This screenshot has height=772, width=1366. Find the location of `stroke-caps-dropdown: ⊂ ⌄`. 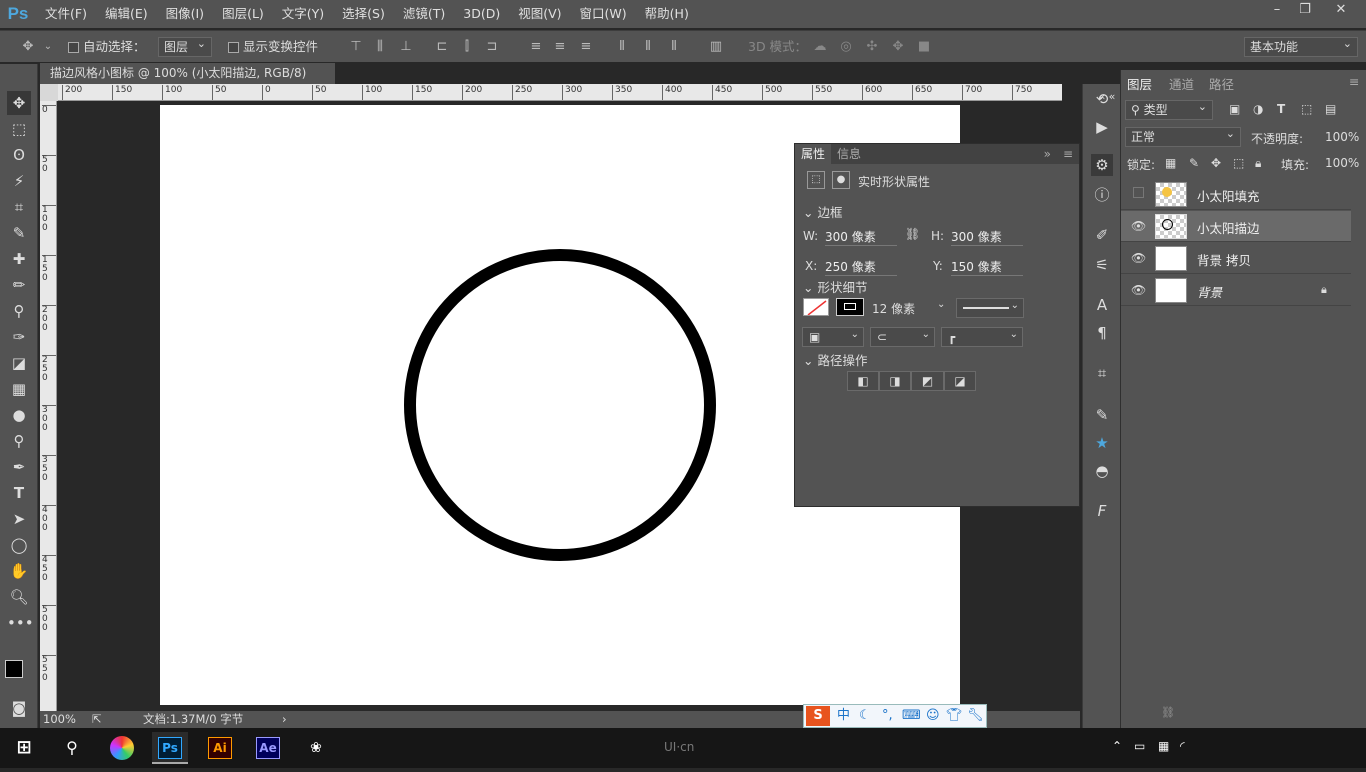

stroke-caps-dropdown: ⊂ ⌄ is located at coordinates (902, 337).